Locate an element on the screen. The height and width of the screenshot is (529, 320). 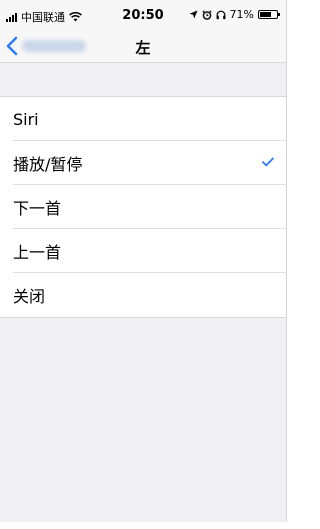
status-right: 71% is located at coordinates (234, 14).